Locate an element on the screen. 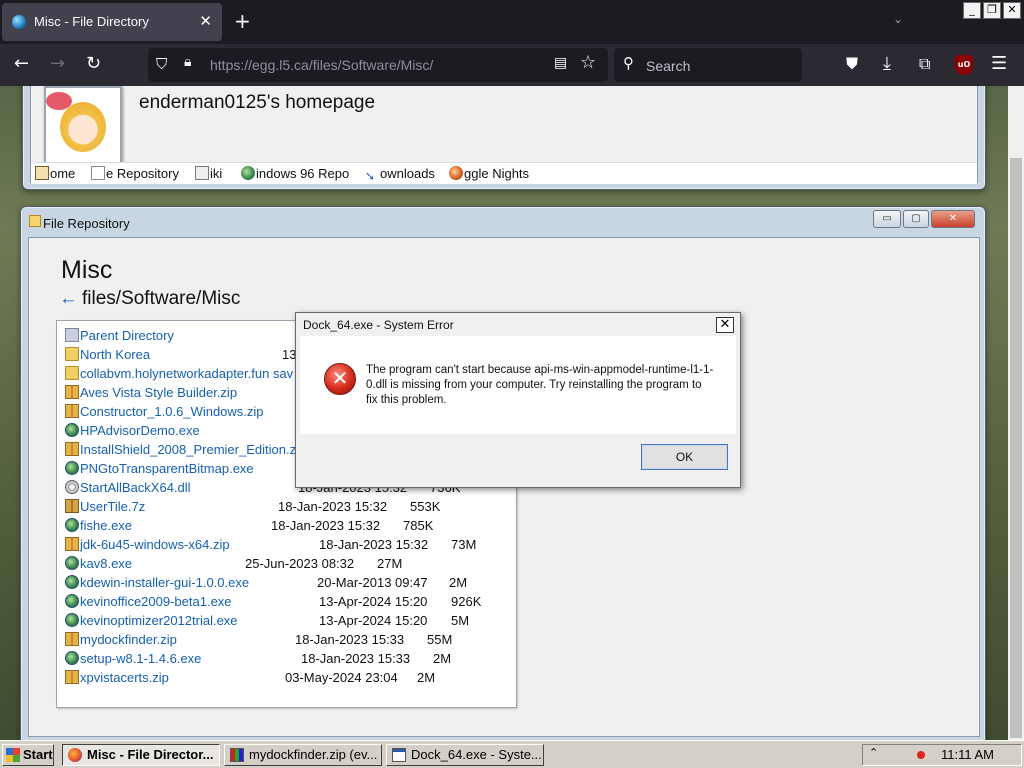 The width and height of the screenshot is (1024, 768). file-link: InstallShield_2008_Premier_Edition.zi is located at coordinates (189, 449).